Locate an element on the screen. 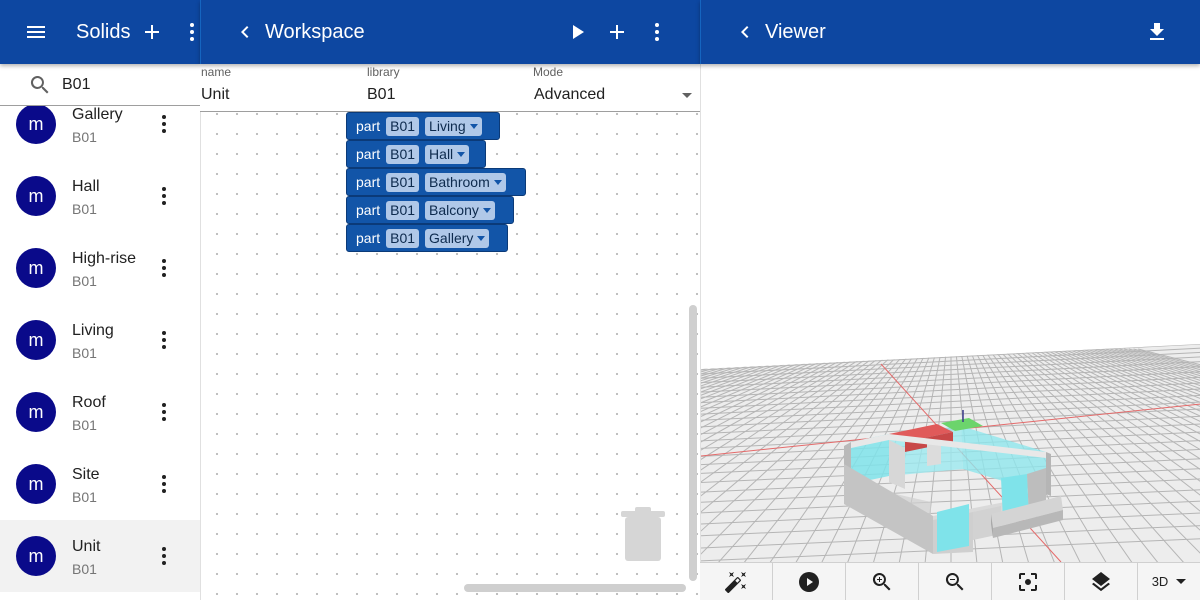  fit-view-button is located at coordinates (1028, 581).